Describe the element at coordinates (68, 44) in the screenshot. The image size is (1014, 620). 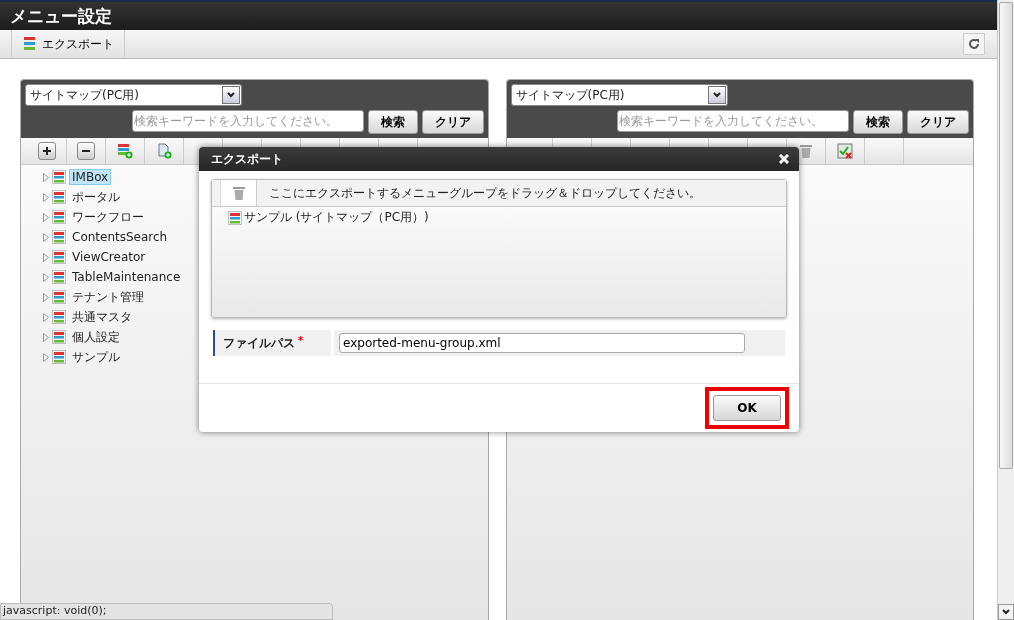
I see `export-button: エクスポート` at that location.